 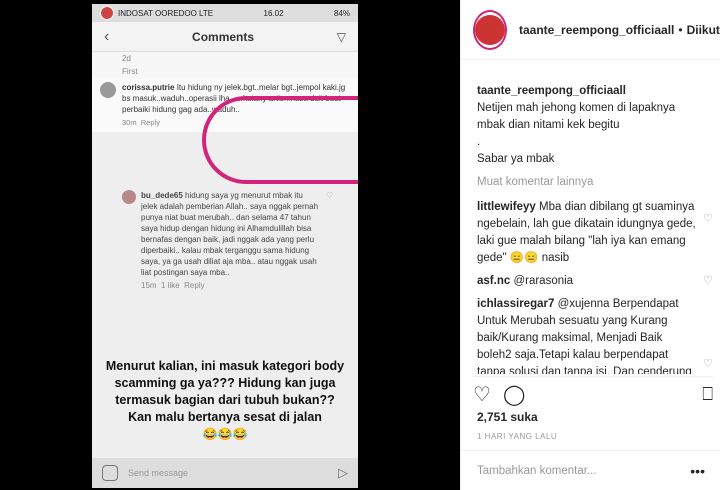 What do you see at coordinates (280, 140) in the screenshot?
I see `highlight-circle` at bounding box center [280, 140].